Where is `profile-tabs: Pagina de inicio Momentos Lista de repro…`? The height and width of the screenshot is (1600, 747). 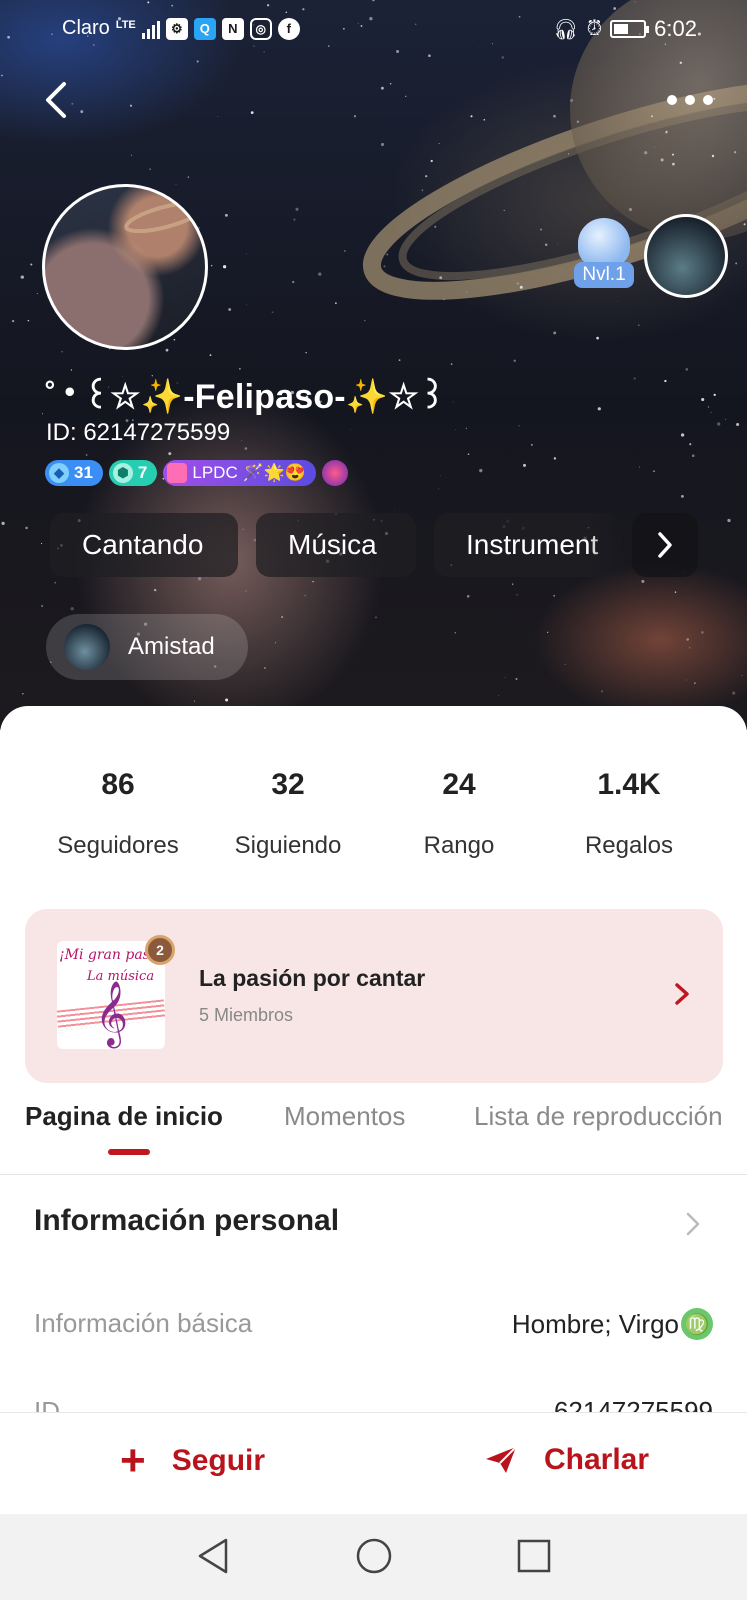
profile-tabs: Pagina de inicio Momentos Lista de repro… is located at coordinates (373, 1136).